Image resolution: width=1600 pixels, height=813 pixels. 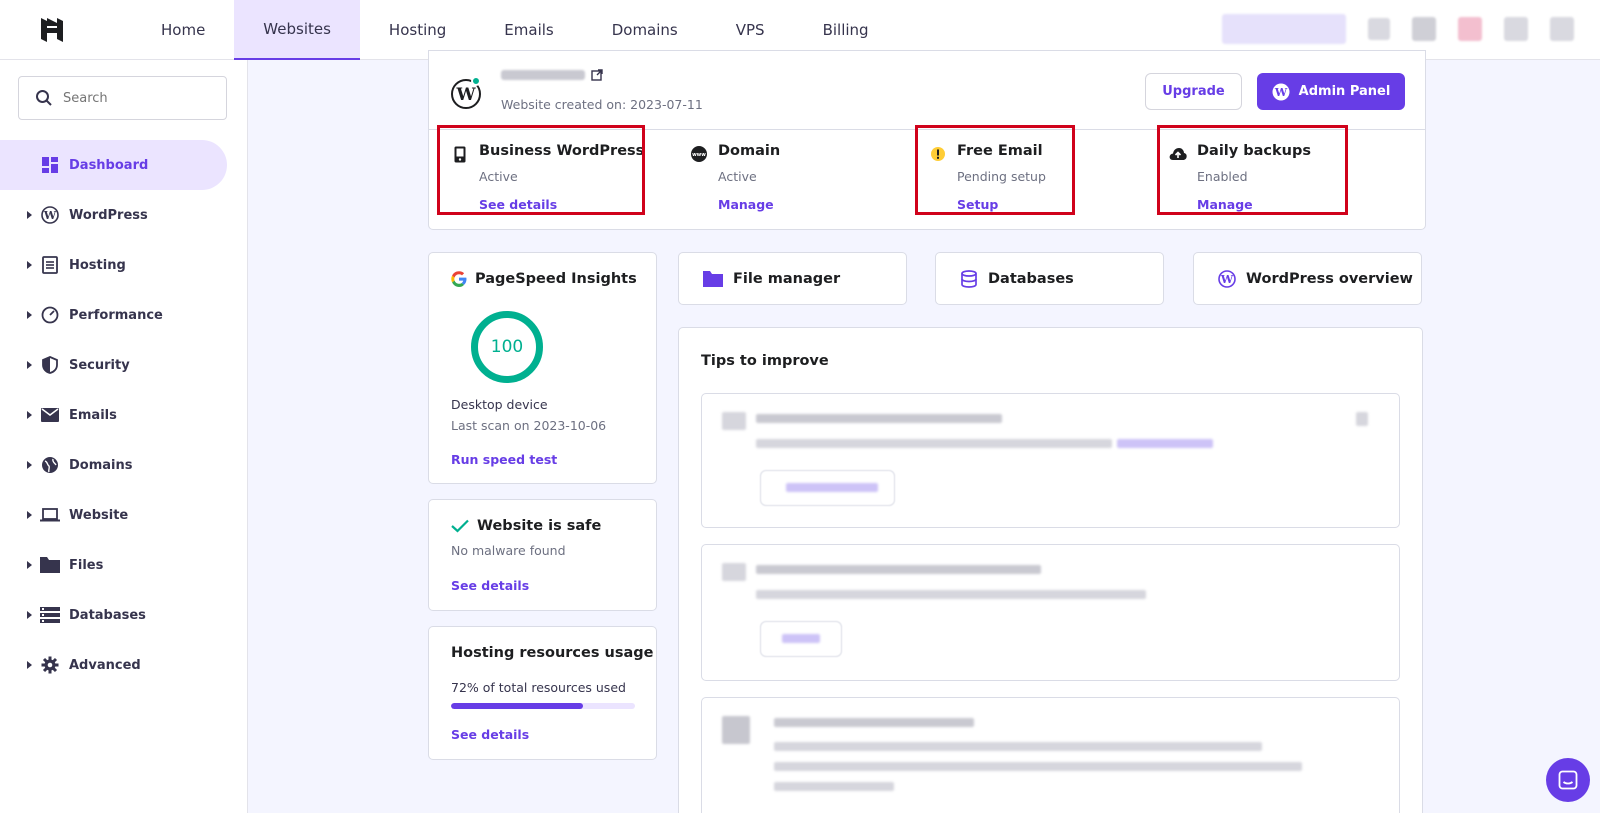 I want to click on chat-icon, so click(x=1568, y=780).